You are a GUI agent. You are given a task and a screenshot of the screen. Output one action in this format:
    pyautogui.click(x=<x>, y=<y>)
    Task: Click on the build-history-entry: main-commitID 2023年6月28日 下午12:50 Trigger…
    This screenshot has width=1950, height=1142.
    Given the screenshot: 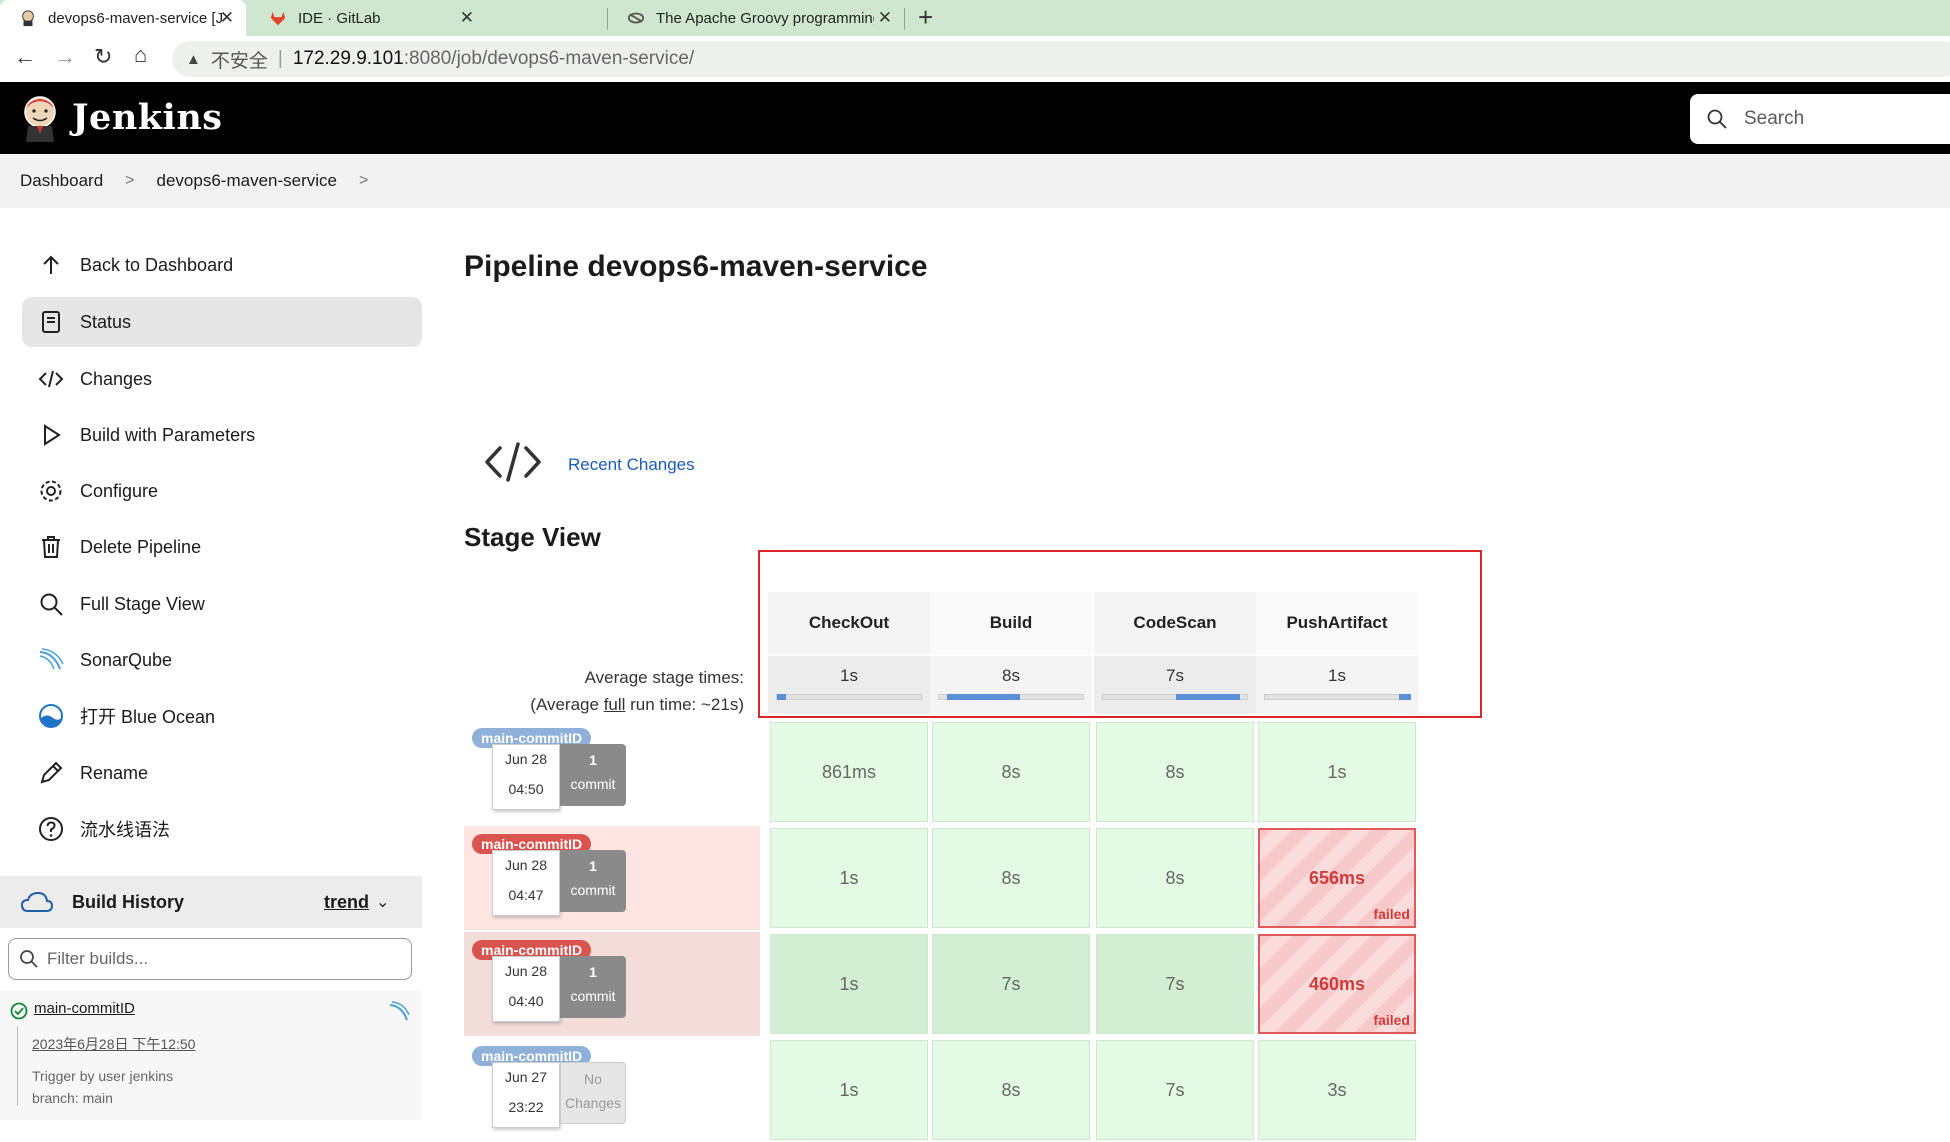 What is the action you would take?
    pyautogui.click(x=211, y=1055)
    